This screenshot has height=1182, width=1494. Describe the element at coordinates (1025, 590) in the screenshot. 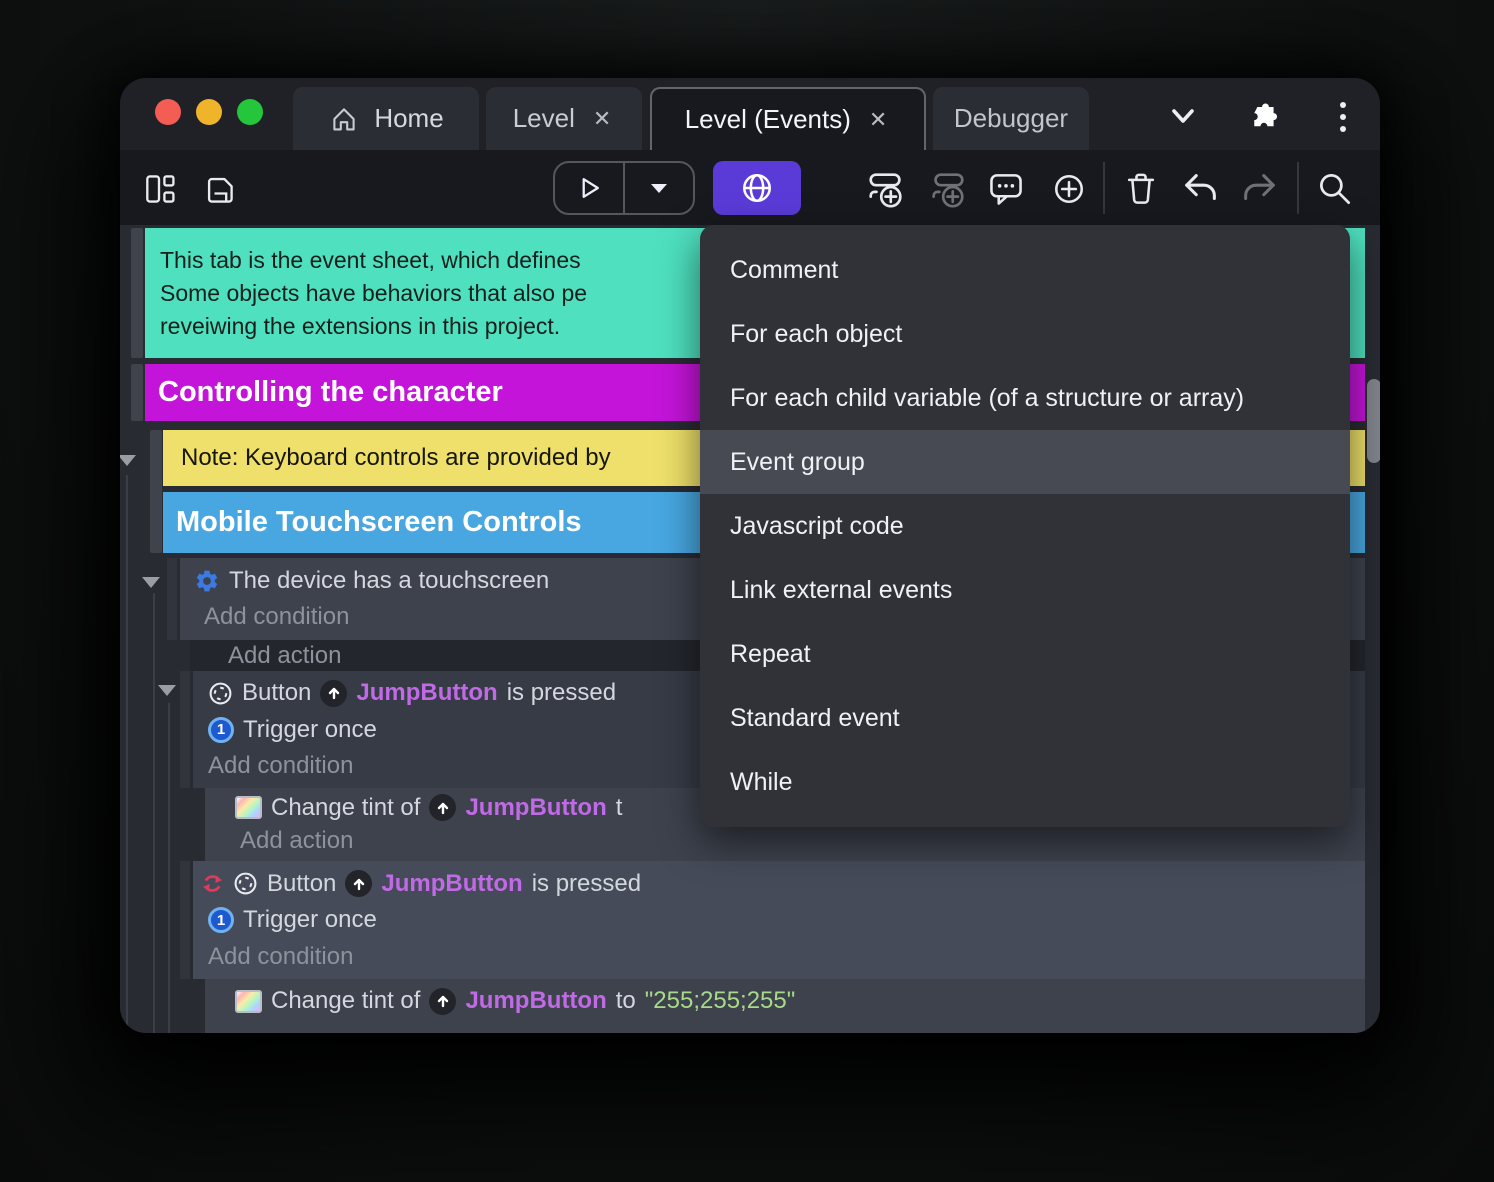

I see `menu-item-link-external-events: Link external events` at that location.